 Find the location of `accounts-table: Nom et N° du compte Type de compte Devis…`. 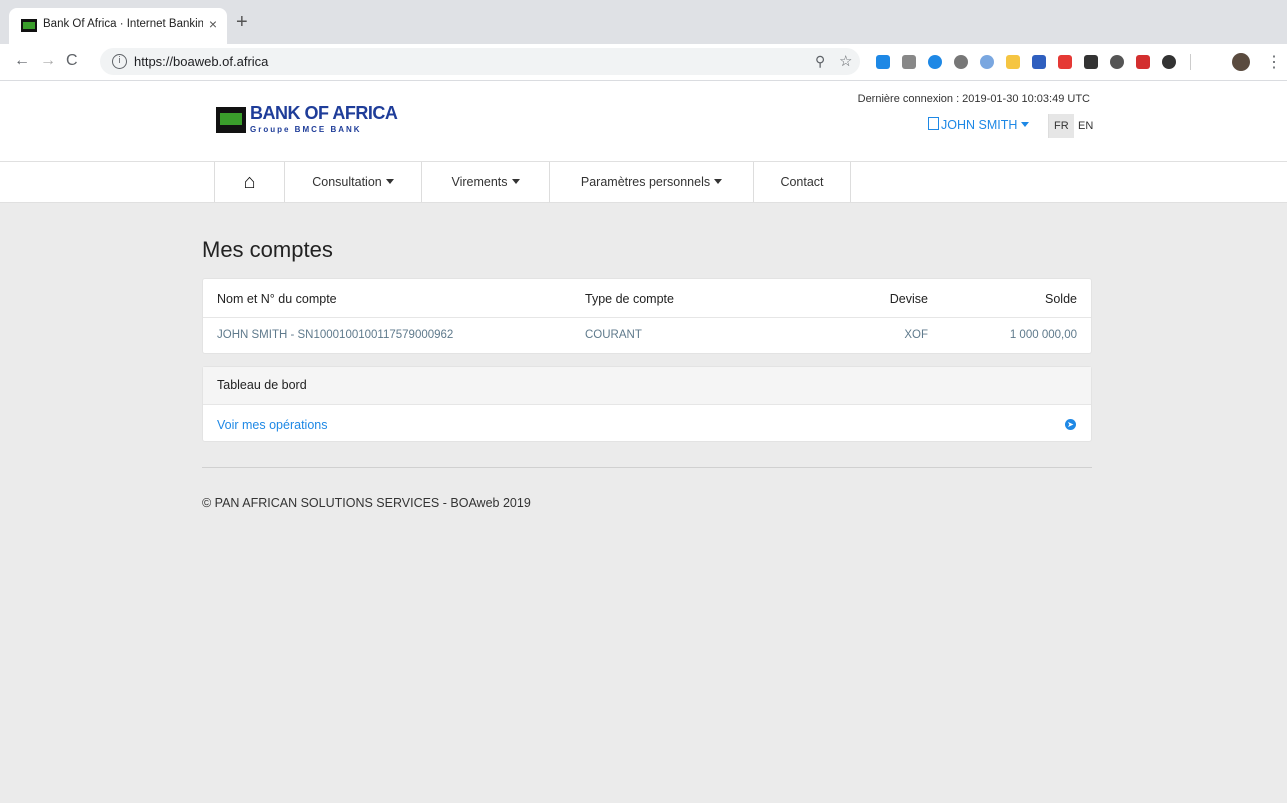

accounts-table: Nom et N° du compte Type de compte Devis… is located at coordinates (647, 316).